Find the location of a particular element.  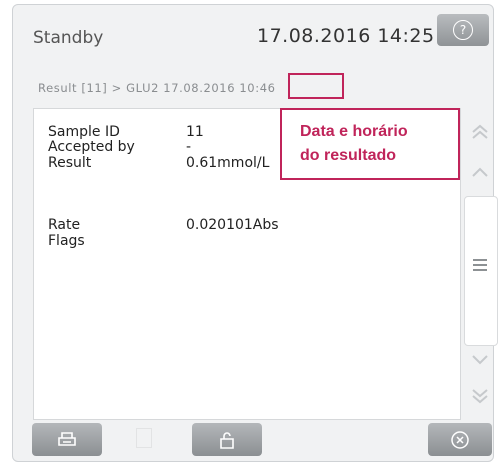

status-label: Standby is located at coordinates (68, 38).